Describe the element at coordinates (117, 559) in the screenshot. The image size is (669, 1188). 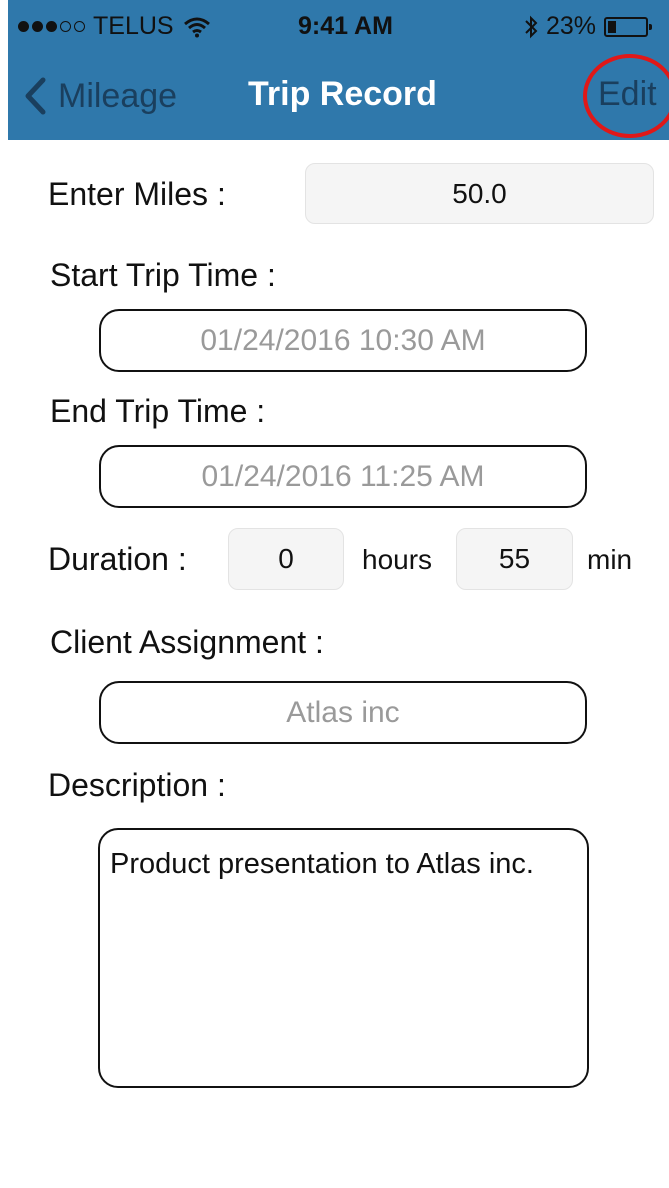
I see `duration-label: Duration :` at that location.